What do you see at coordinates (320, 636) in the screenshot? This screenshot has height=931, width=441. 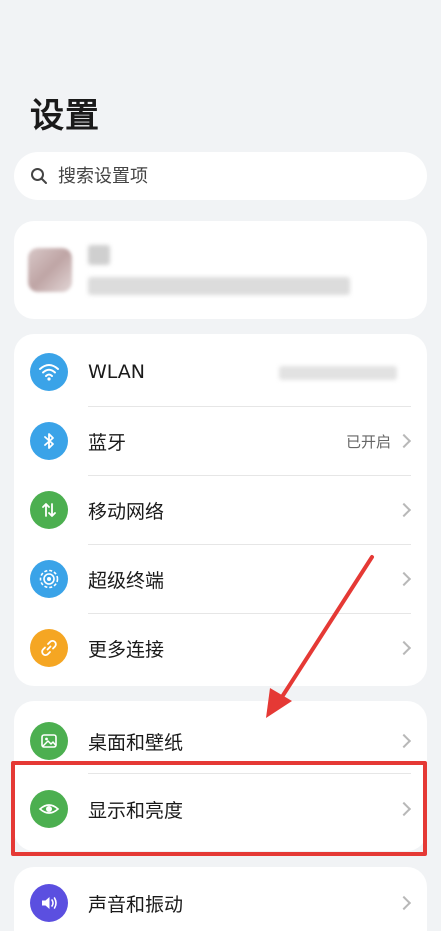 I see `annotation-arrow-icon` at bounding box center [320, 636].